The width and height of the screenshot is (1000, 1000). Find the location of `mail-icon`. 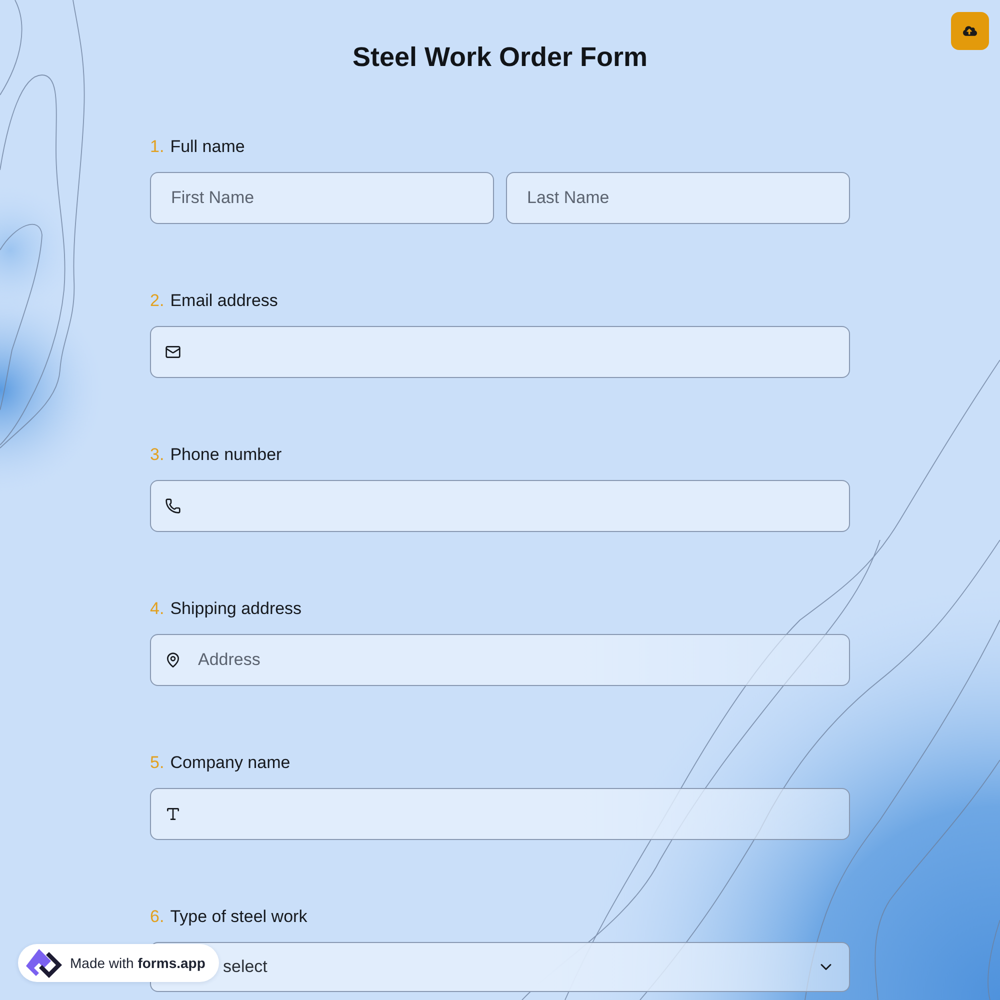

mail-icon is located at coordinates (173, 352).